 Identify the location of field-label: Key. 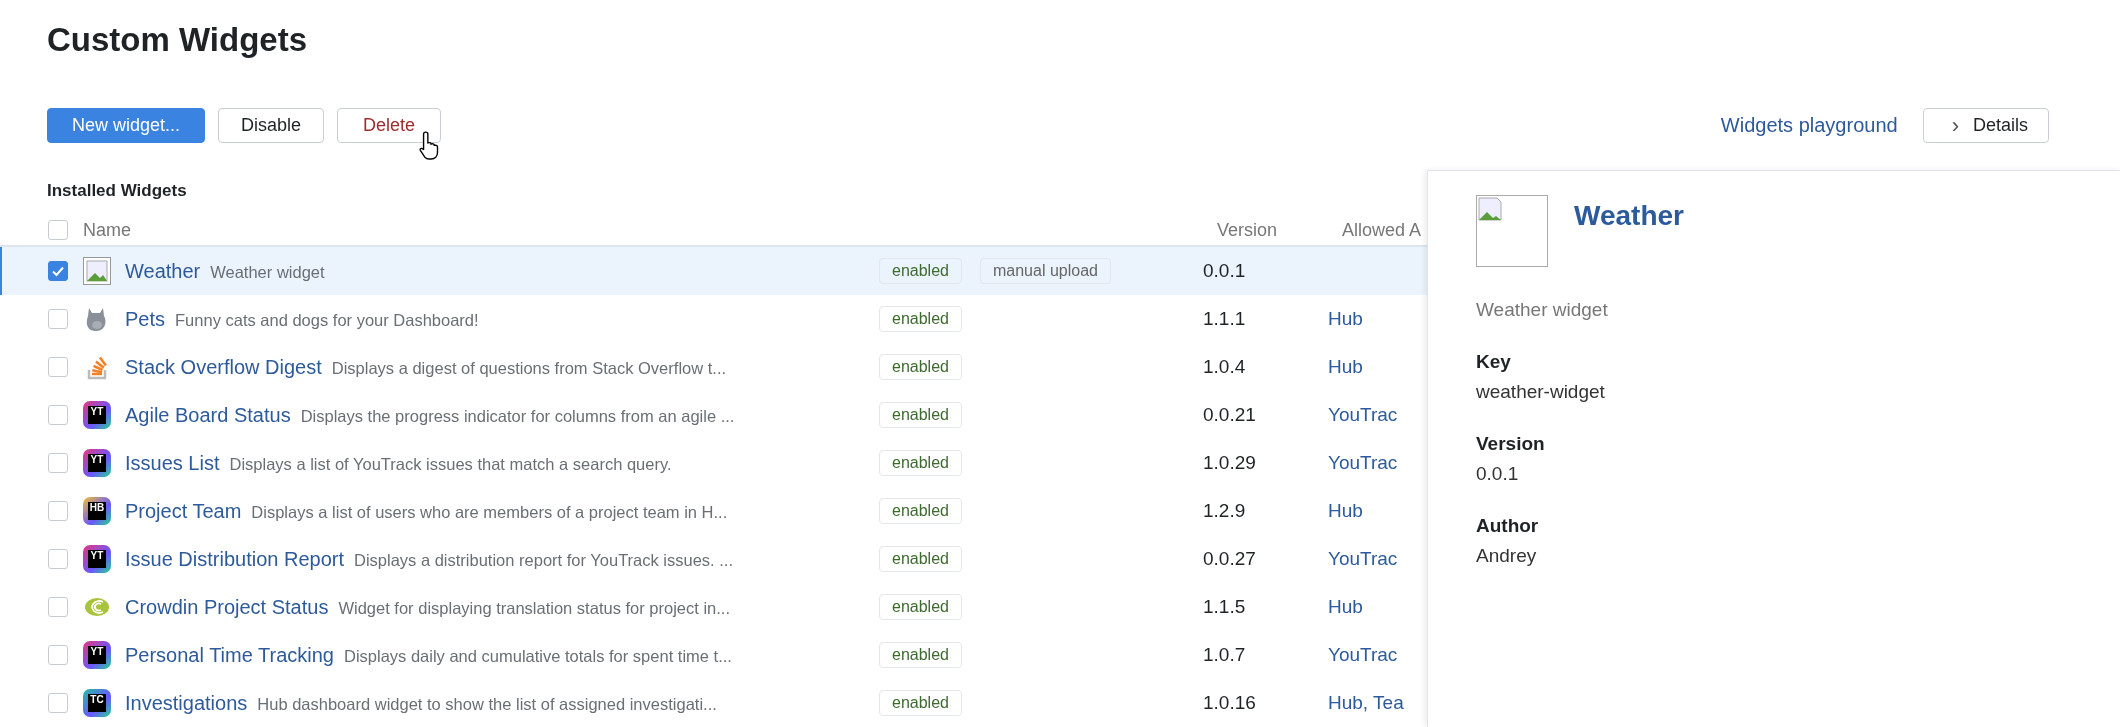
(1494, 362).